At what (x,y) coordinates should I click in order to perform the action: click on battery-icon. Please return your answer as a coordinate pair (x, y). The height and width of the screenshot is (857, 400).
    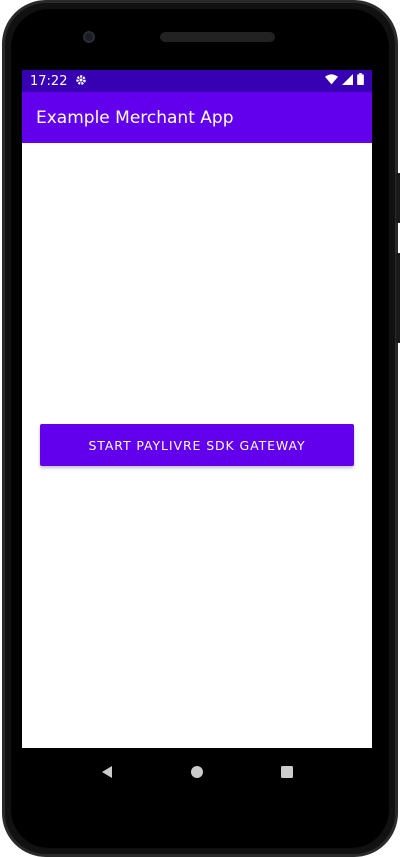
    Looking at the image, I should click on (360, 81).